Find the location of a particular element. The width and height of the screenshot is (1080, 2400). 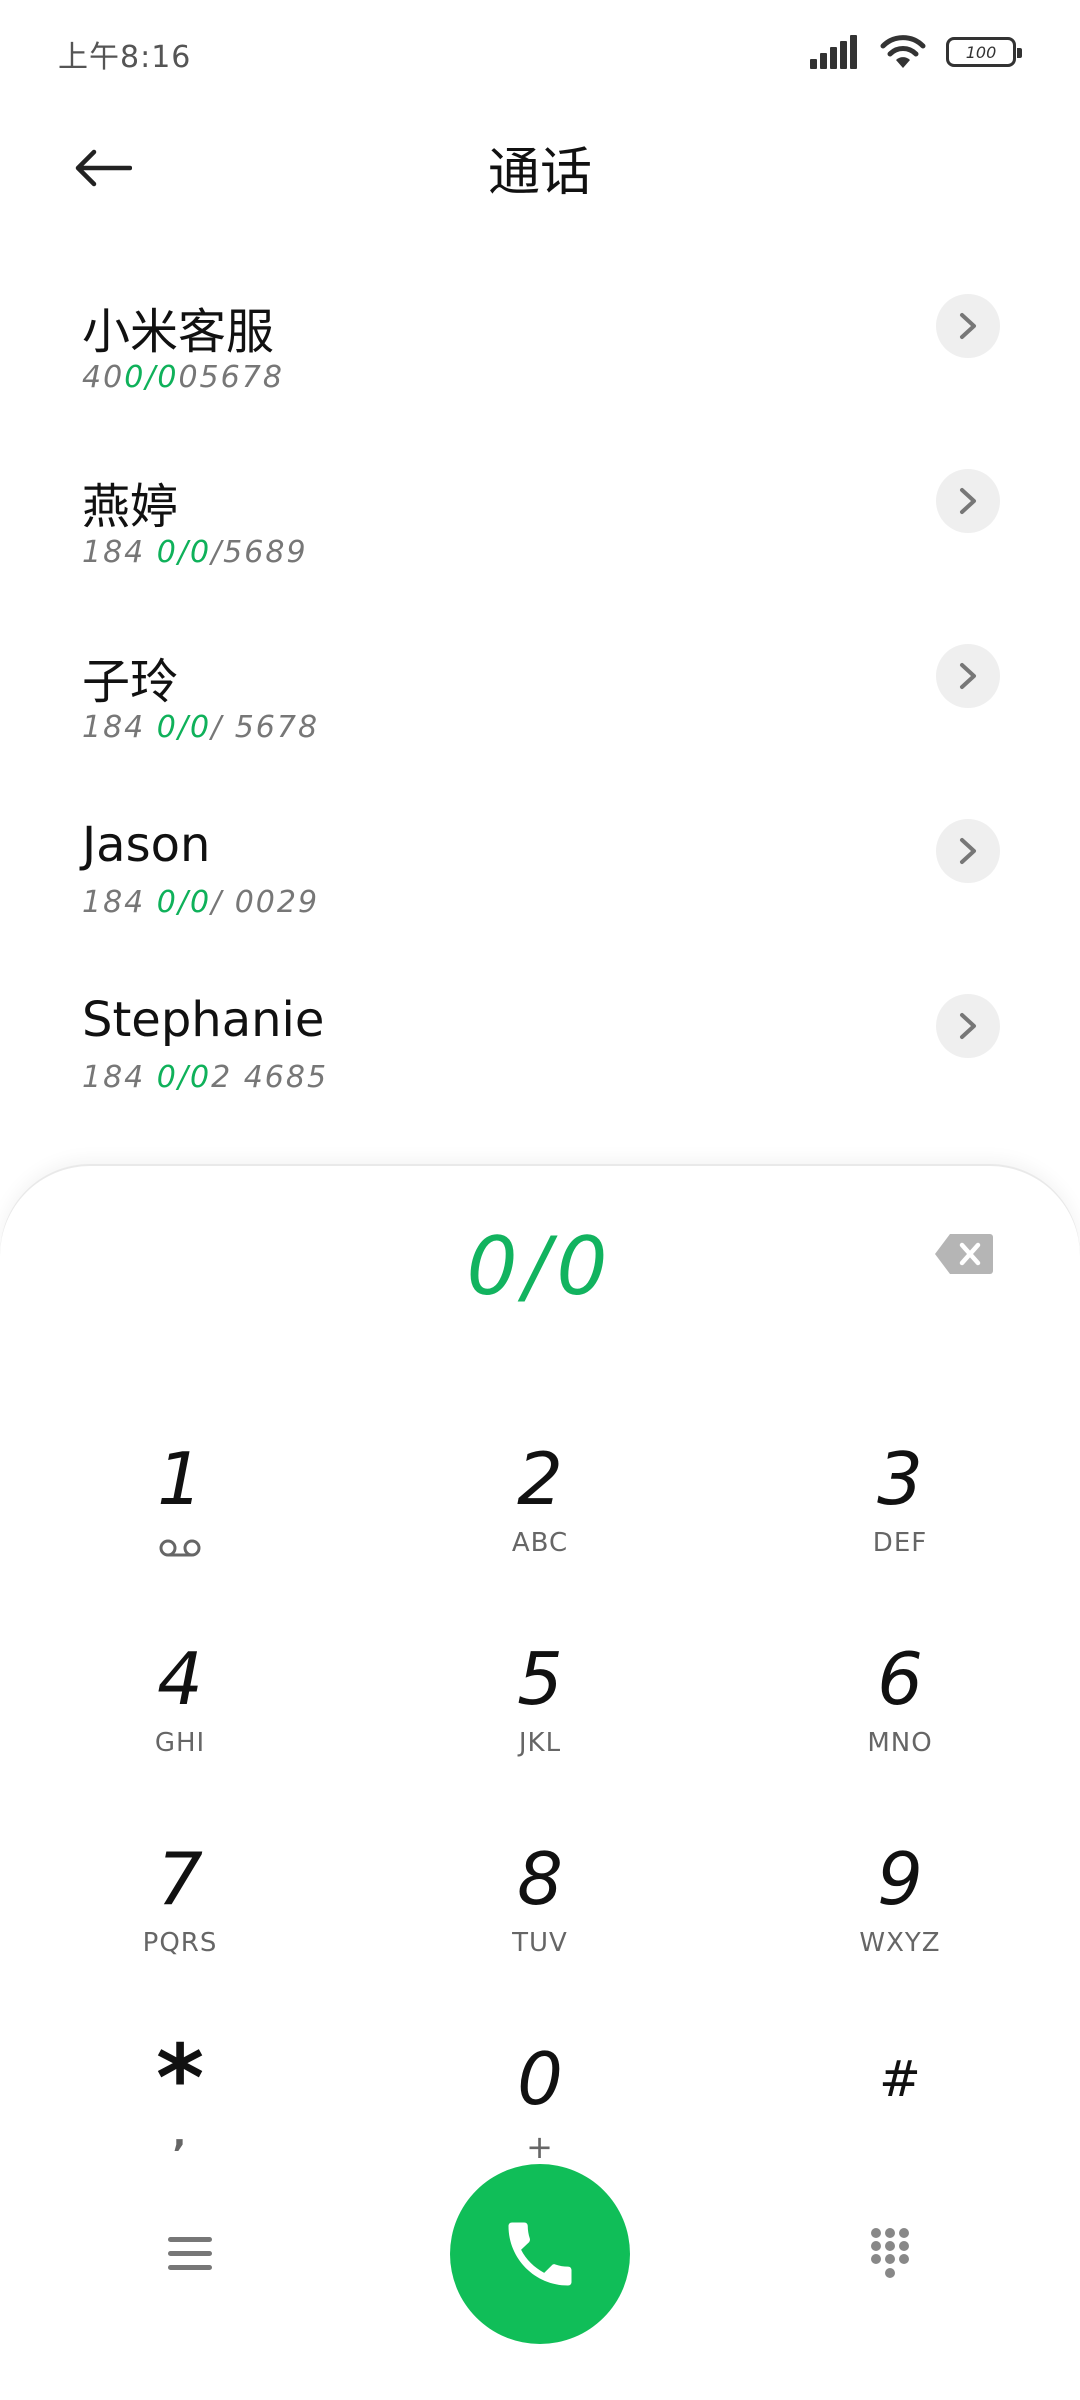

key-digit: 2 is located at coordinates (540, 1479).